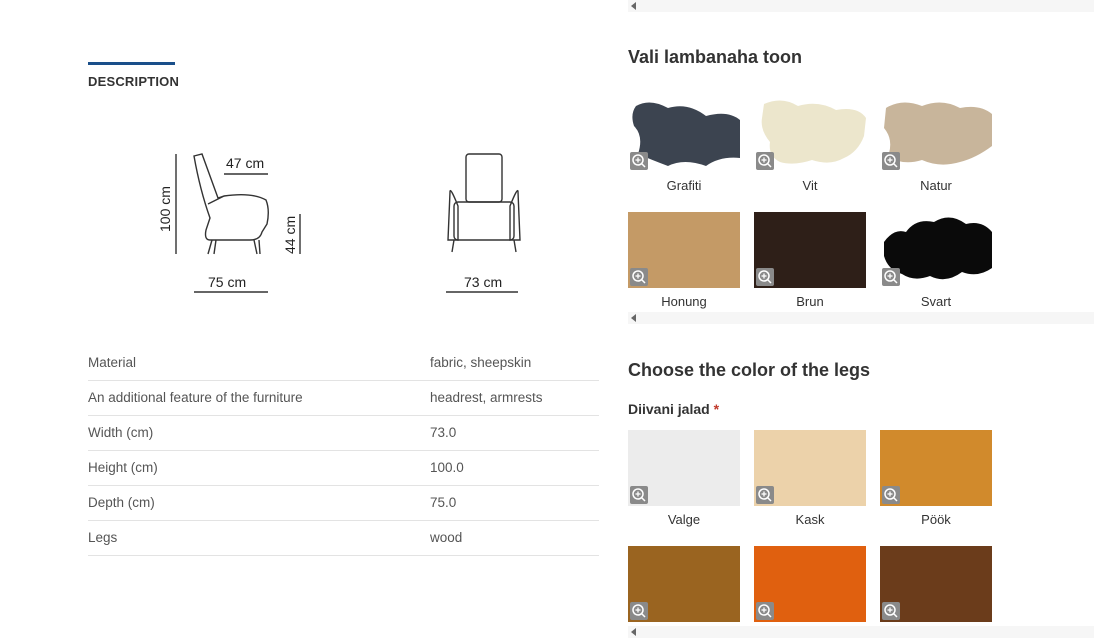 Image resolution: width=1094 pixels, height=643 pixels. I want to click on legs-field-label: Diivani jalad *, so click(673, 409).